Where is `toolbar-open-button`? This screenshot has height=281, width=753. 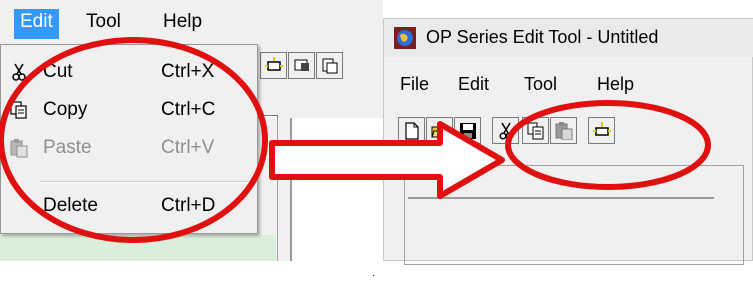
toolbar-open-button is located at coordinates (439, 130).